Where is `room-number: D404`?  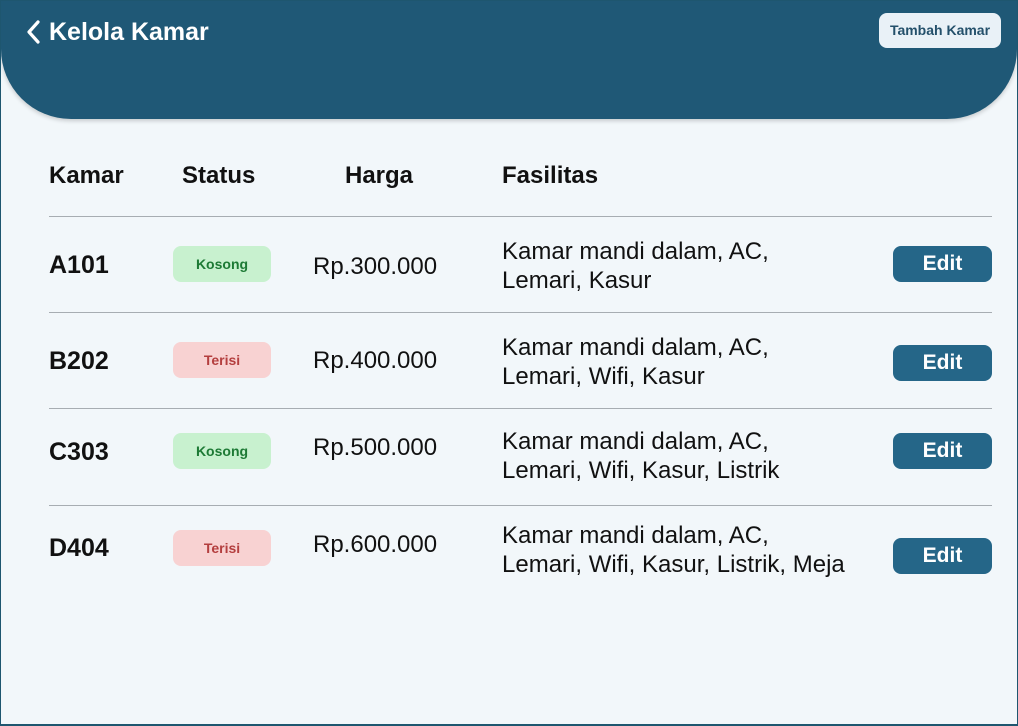 room-number: D404 is located at coordinates (79, 548).